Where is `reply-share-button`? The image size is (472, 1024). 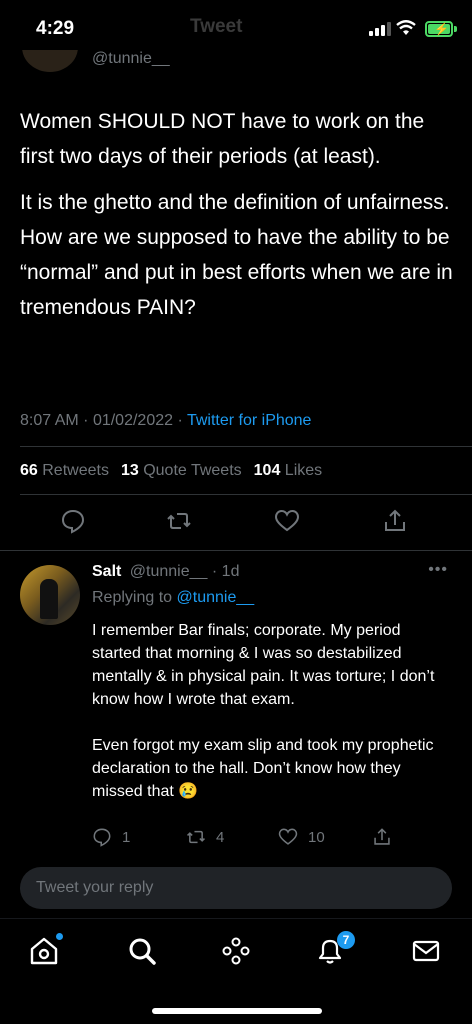 reply-share-button is located at coordinates (382, 837).